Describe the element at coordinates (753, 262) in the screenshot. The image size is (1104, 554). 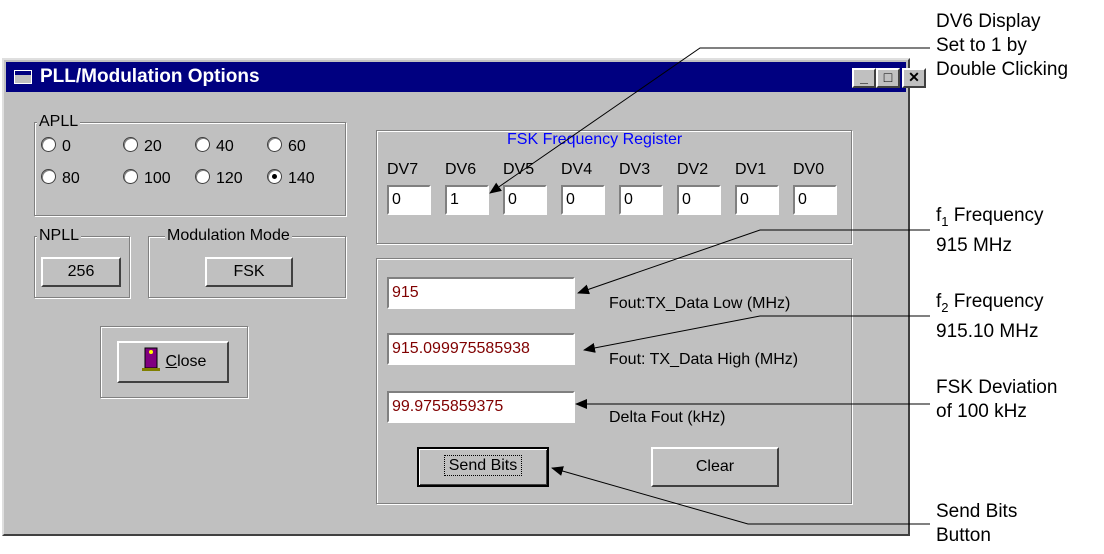
I see `f1-leader` at that location.